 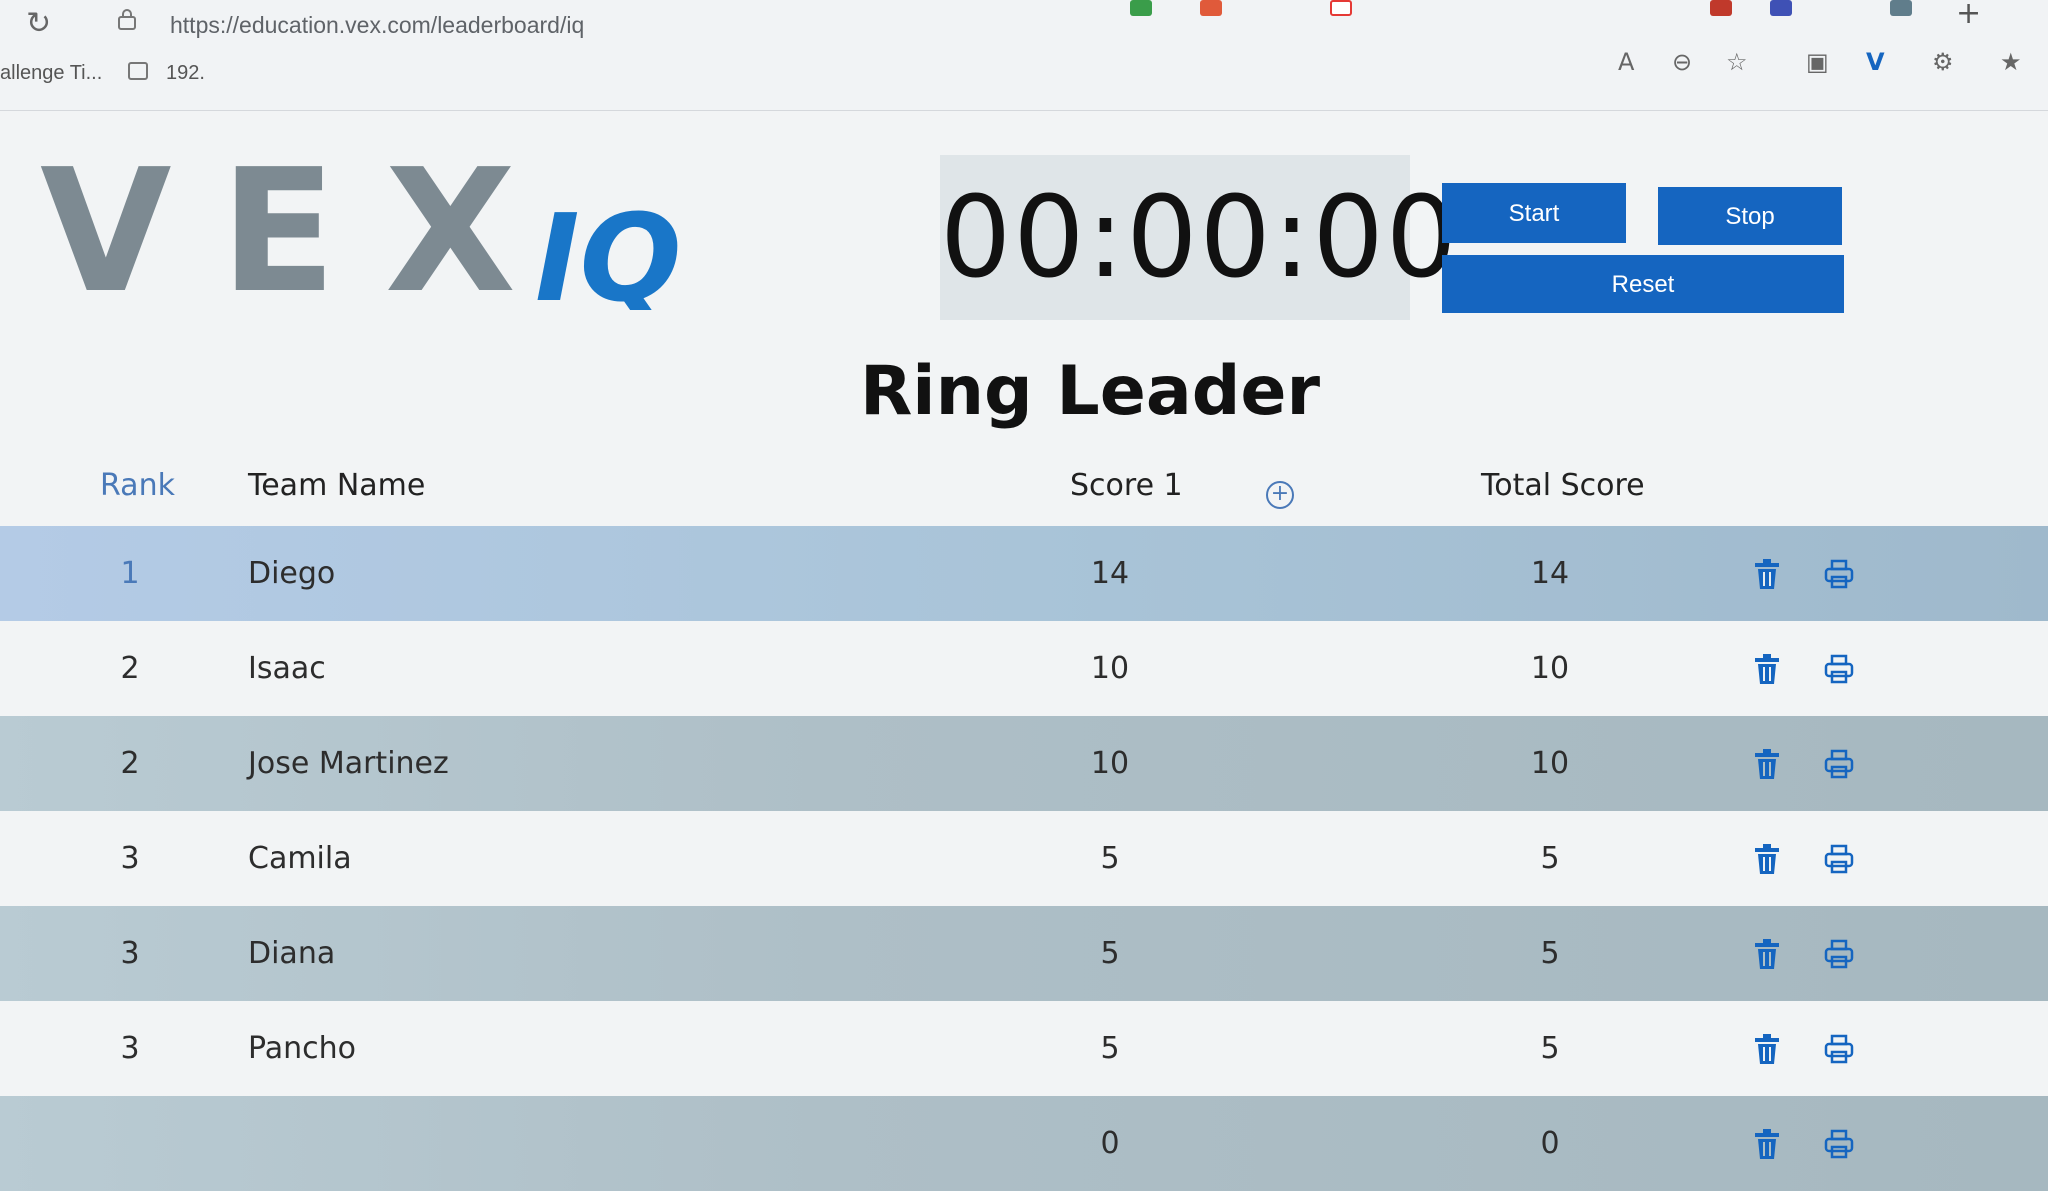 I want to click on new-tab-icon: +, so click(x=1968, y=15).